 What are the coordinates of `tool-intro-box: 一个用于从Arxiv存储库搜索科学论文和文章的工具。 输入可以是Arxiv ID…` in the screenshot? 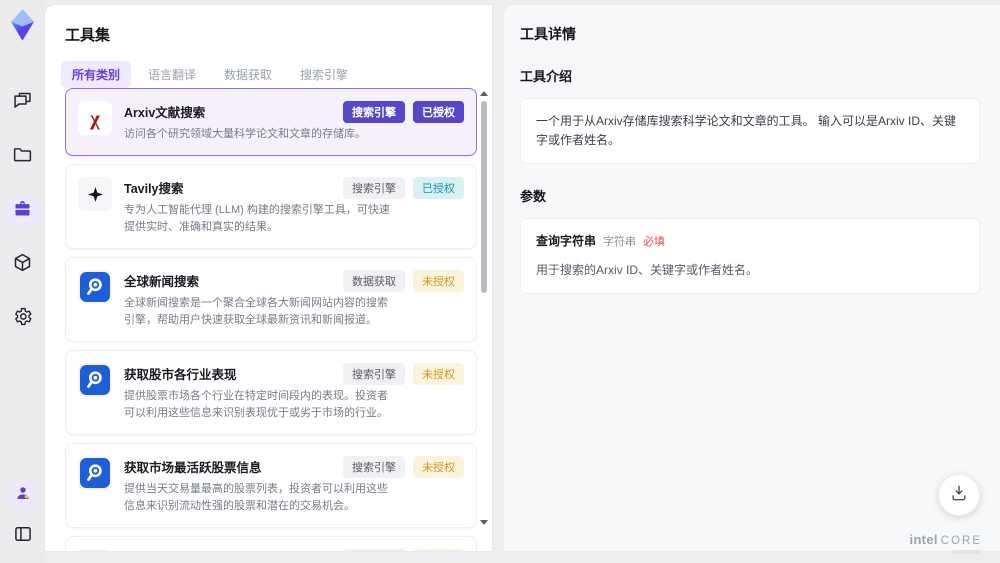 It's located at (750, 131).